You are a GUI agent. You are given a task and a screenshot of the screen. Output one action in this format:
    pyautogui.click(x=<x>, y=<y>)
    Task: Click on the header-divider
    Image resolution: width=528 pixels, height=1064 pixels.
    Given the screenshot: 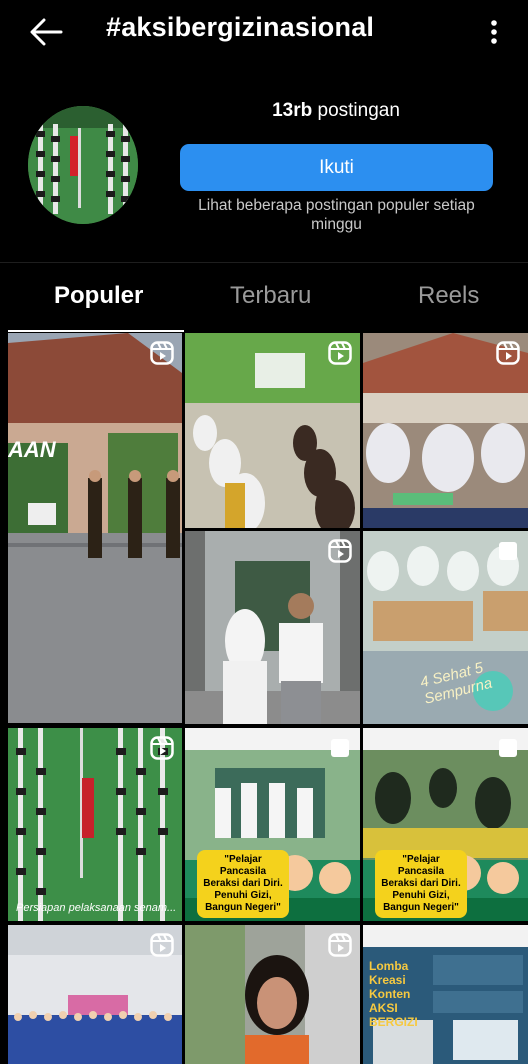 What is the action you would take?
    pyautogui.click(x=264, y=262)
    